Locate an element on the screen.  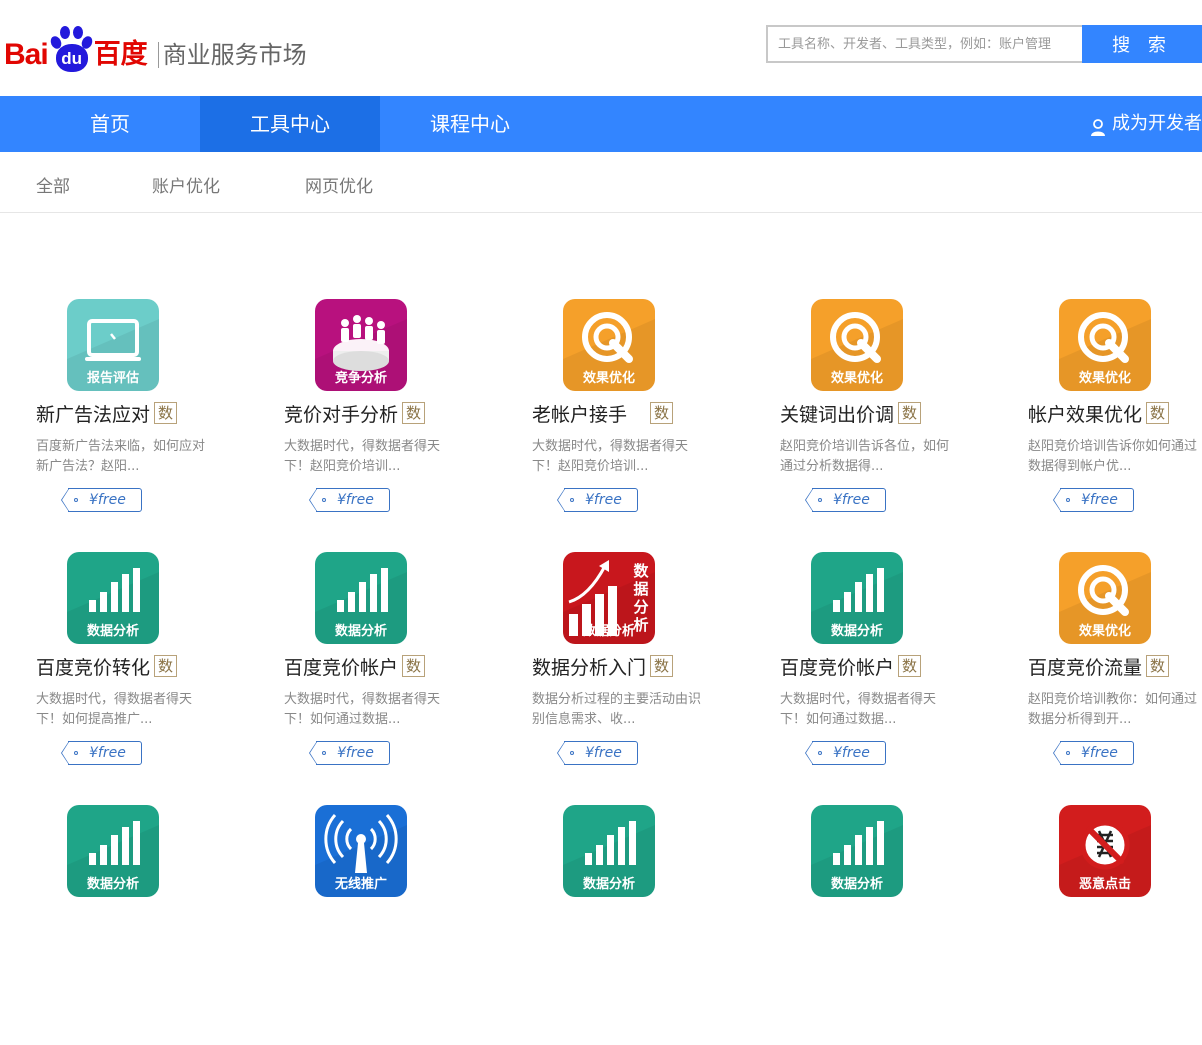
search-button: 搜 索 is located at coordinates (1142, 44).